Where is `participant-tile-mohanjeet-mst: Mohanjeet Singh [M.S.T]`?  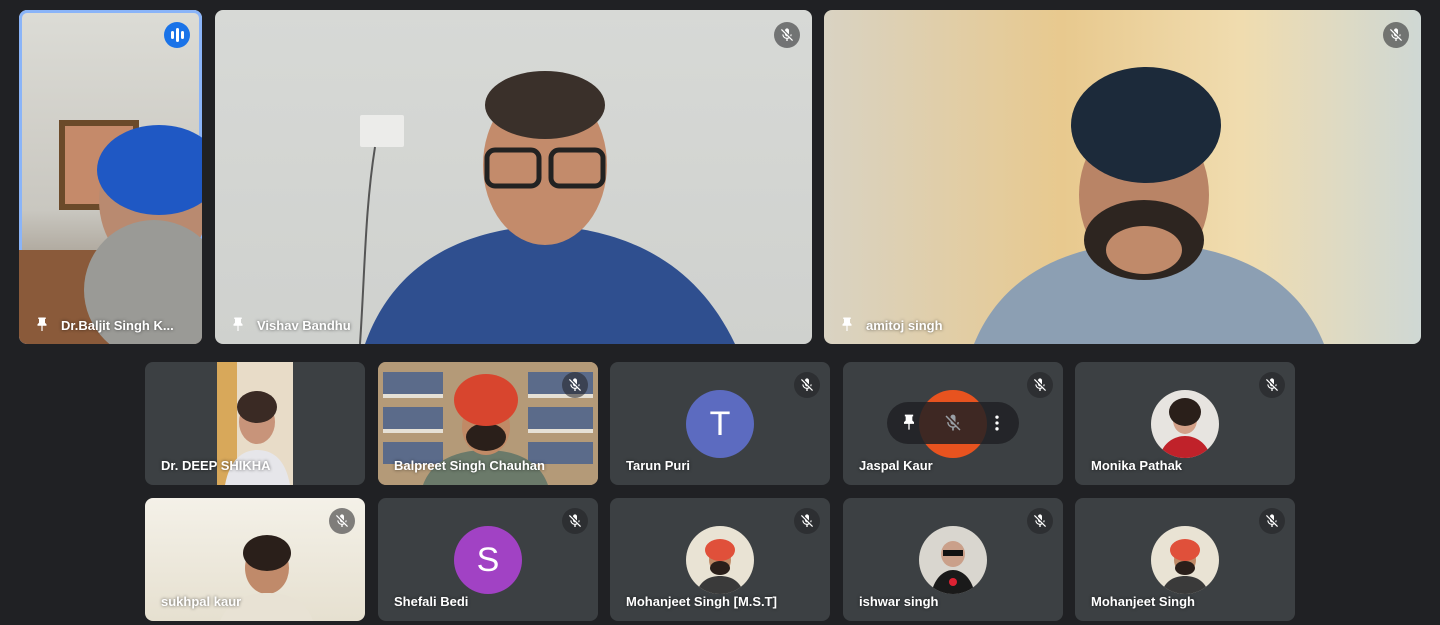 participant-tile-mohanjeet-mst: Mohanjeet Singh [M.S.T] is located at coordinates (720, 559).